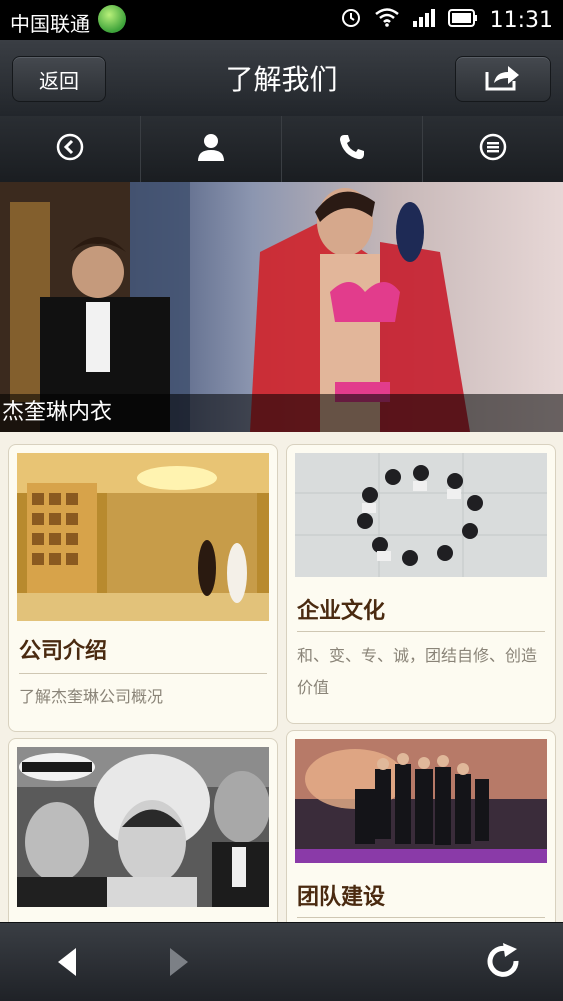  I want to click on status-bar: 中国联通 11:31, so click(281, 20).